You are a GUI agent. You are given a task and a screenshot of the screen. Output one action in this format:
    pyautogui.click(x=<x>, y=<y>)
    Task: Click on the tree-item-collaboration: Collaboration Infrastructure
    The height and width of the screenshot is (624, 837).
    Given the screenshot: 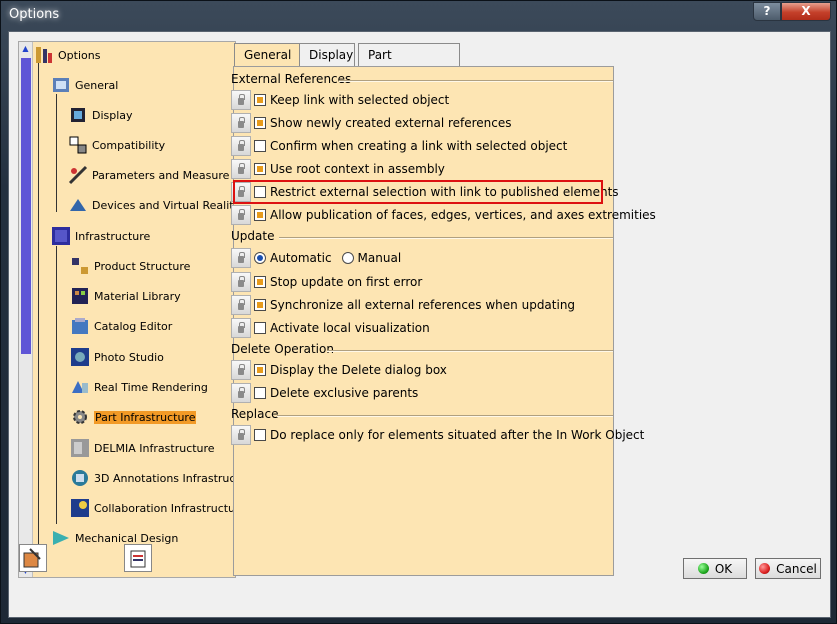 What is the action you would take?
    pyautogui.click(x=152, y=508)
    